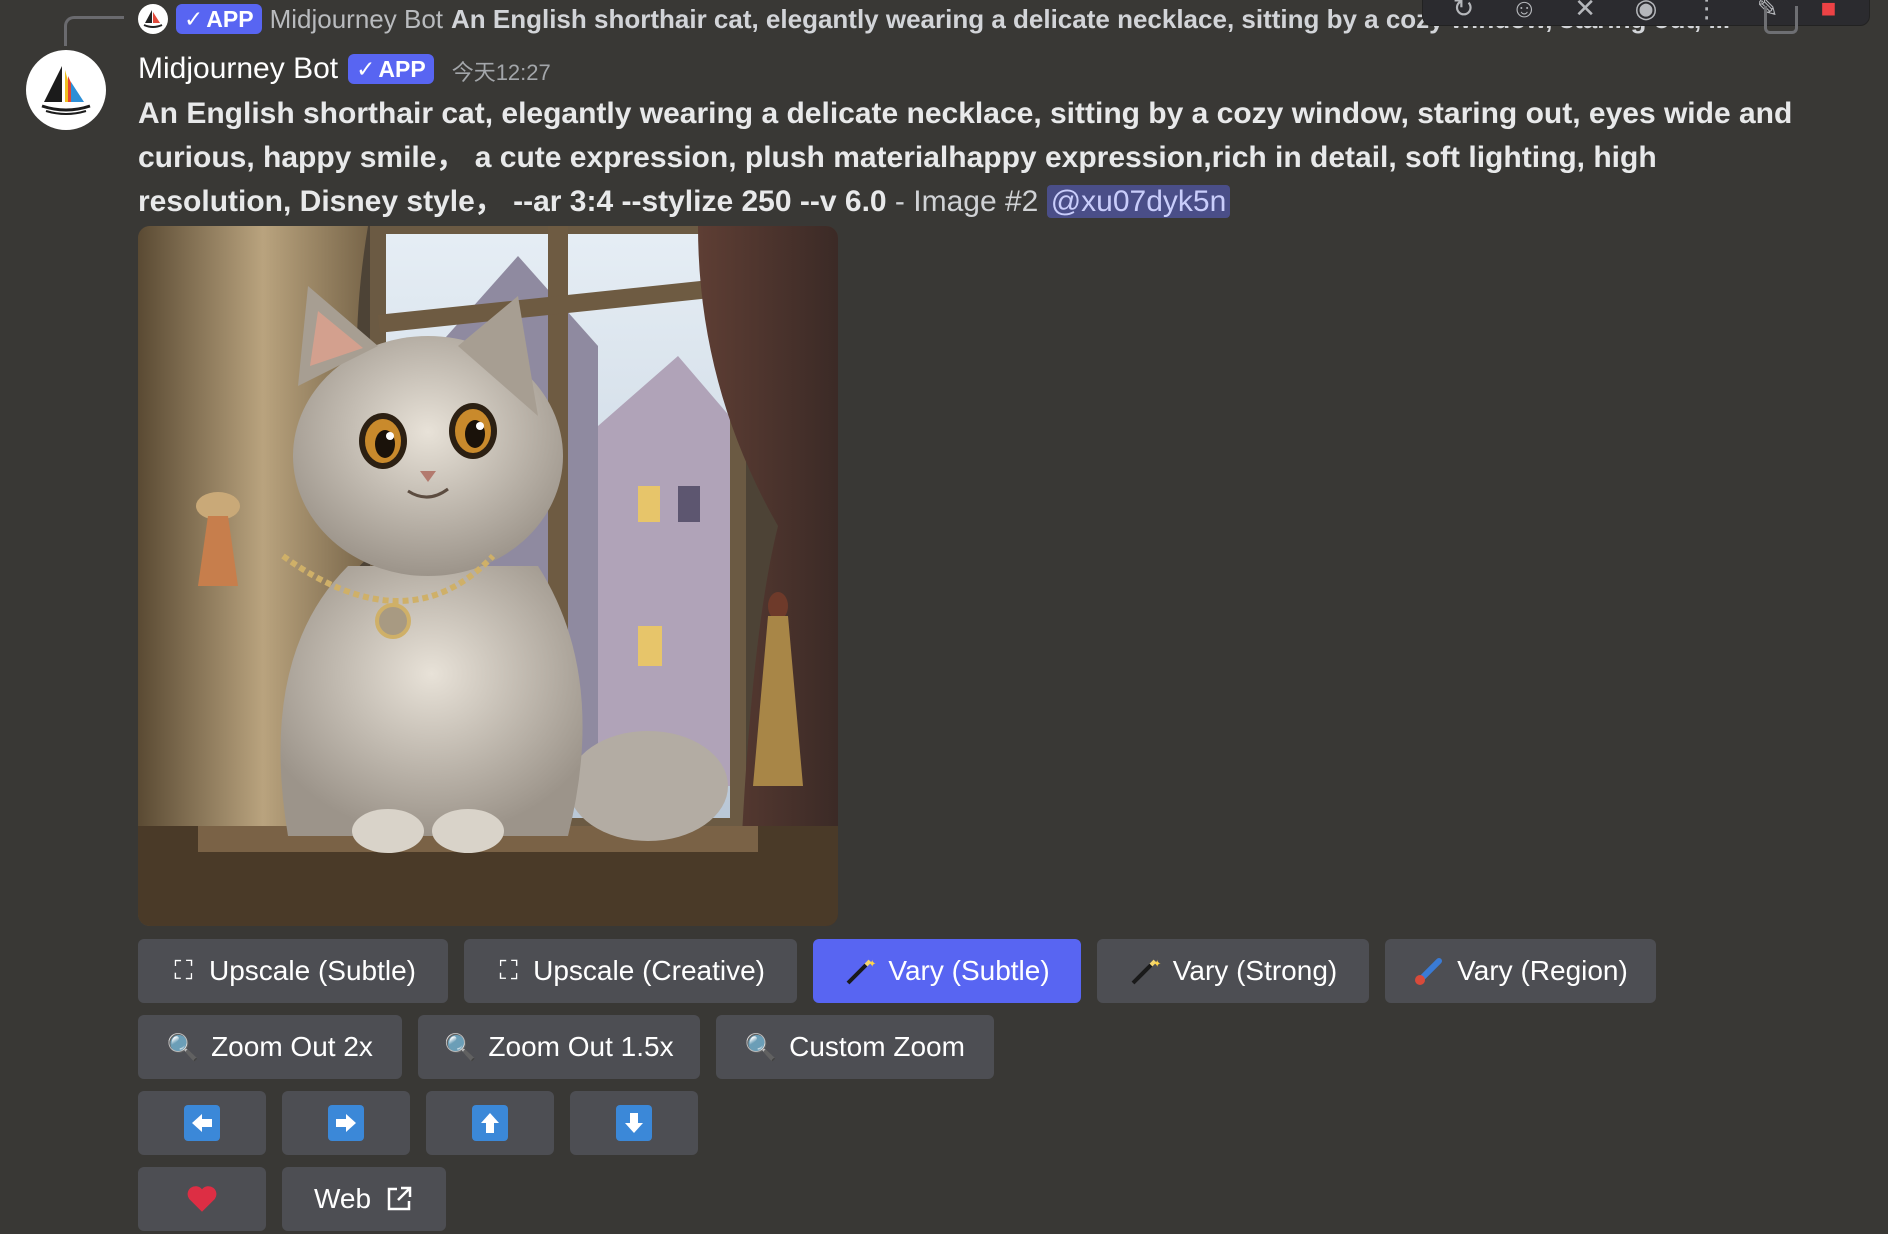  What do you see at coordinates (270, 1047) in the screenshot?
I see `zoom-out-2x-button: 🔍 Zoom Out 2x` at bounding box center [270, 1047].